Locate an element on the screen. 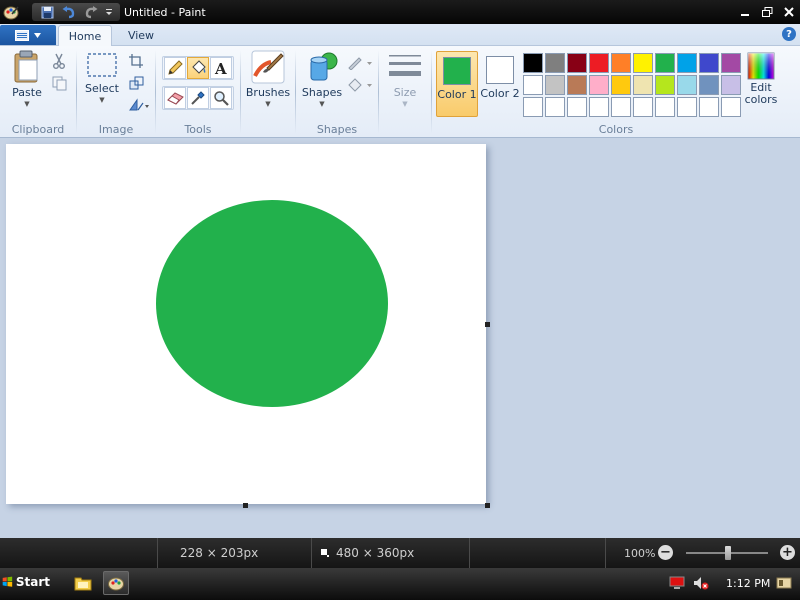 This screenshot has width=800, height=600. rotate-icon is located at coordinates (139, 105).